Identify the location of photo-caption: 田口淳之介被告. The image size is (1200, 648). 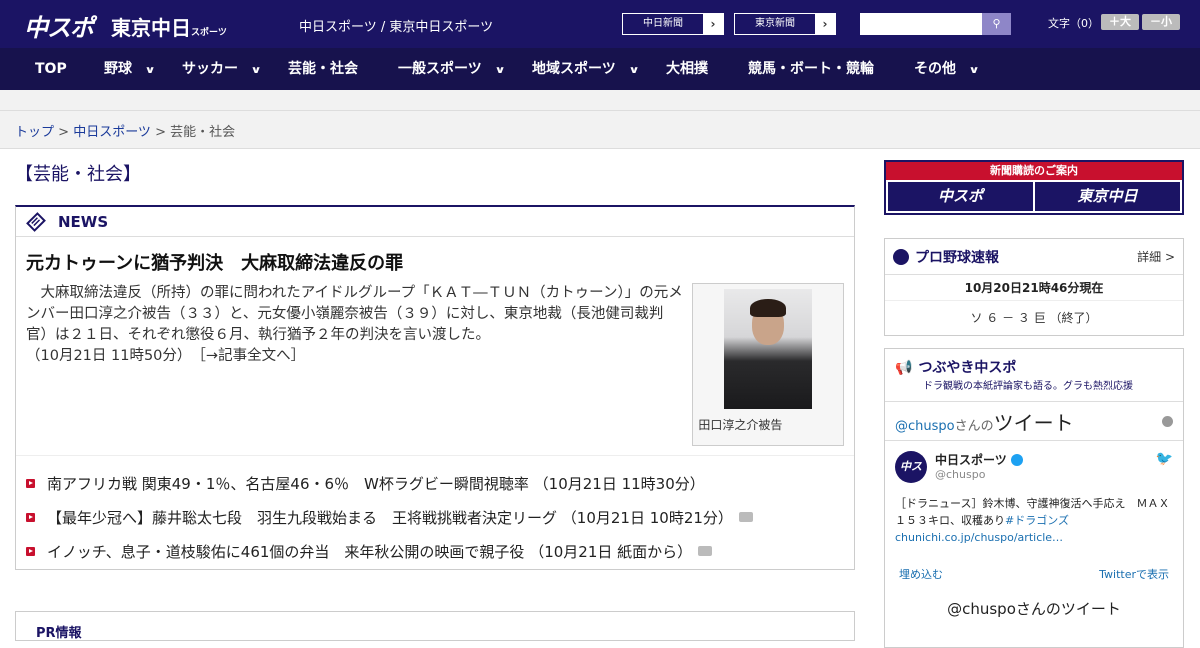
(740, 425).